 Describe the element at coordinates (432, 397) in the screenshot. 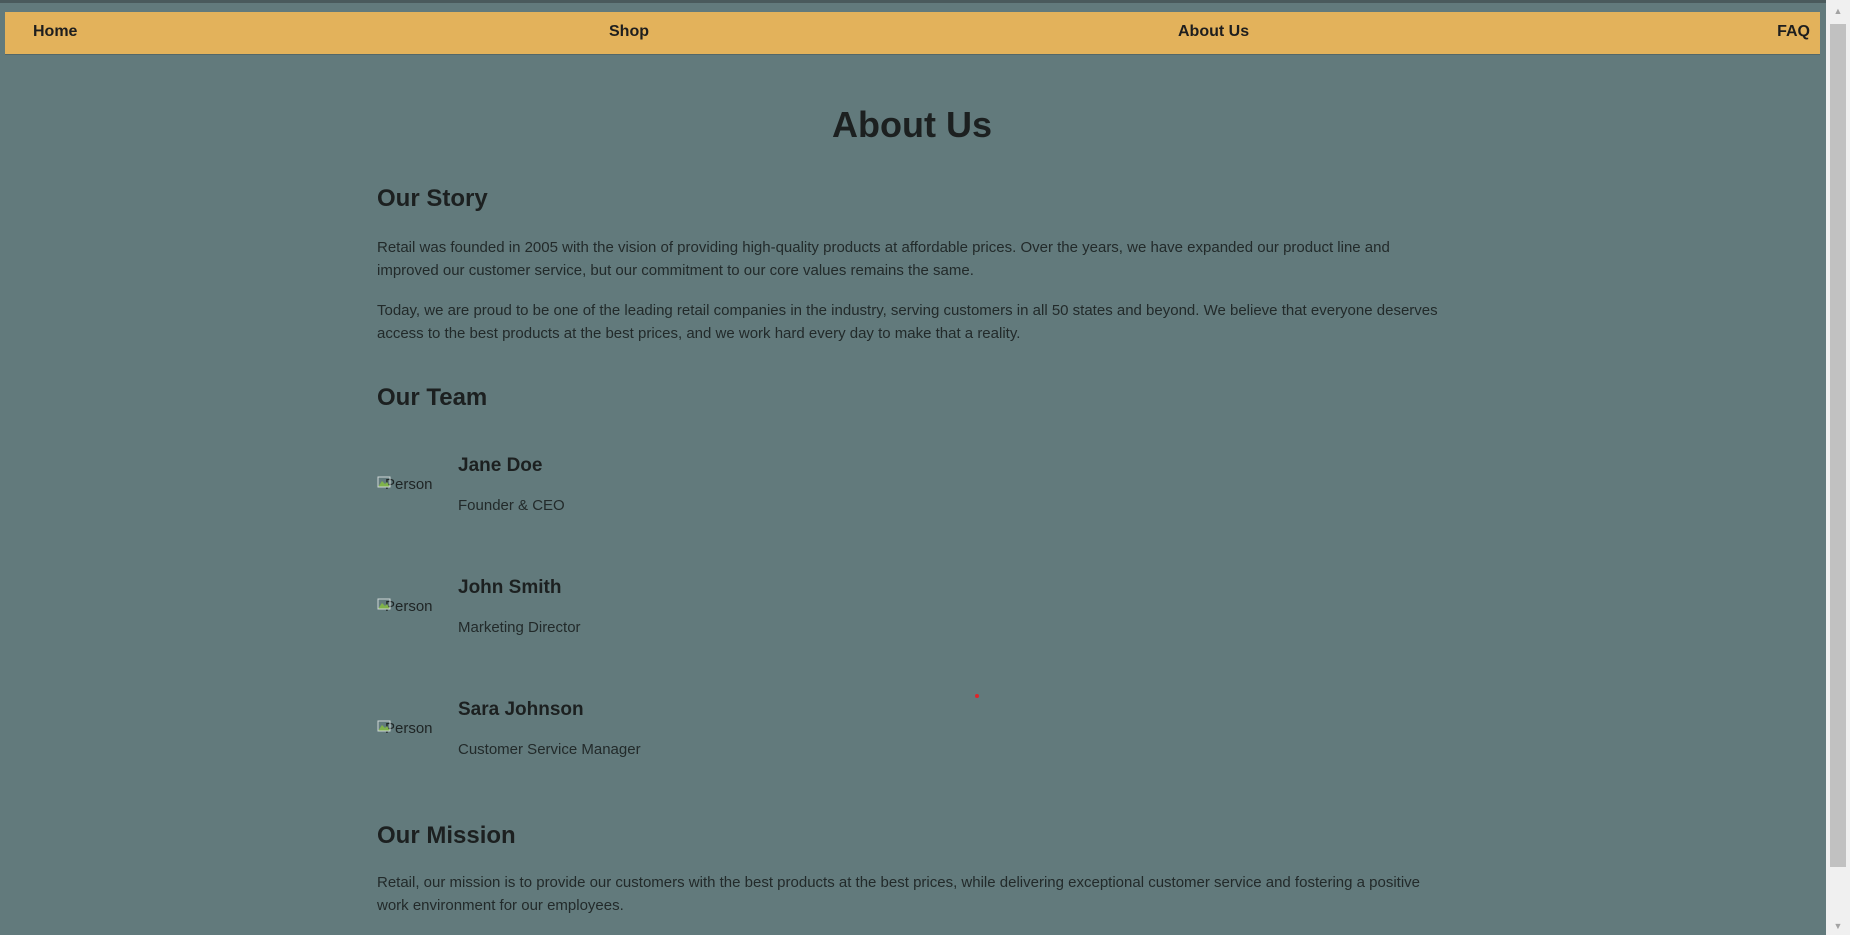

I see `our-team-heading: Our Team` at that location.